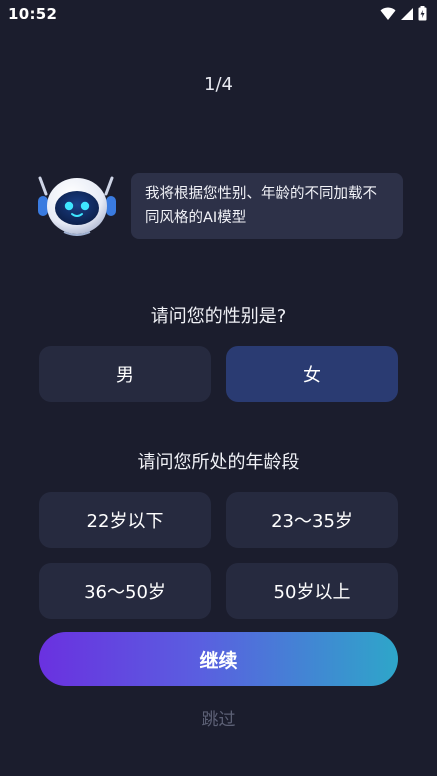 The height and width of the screenshot is (776, 437). I want to click on age-option-over-50: 50岁以上, so click(312, 591).